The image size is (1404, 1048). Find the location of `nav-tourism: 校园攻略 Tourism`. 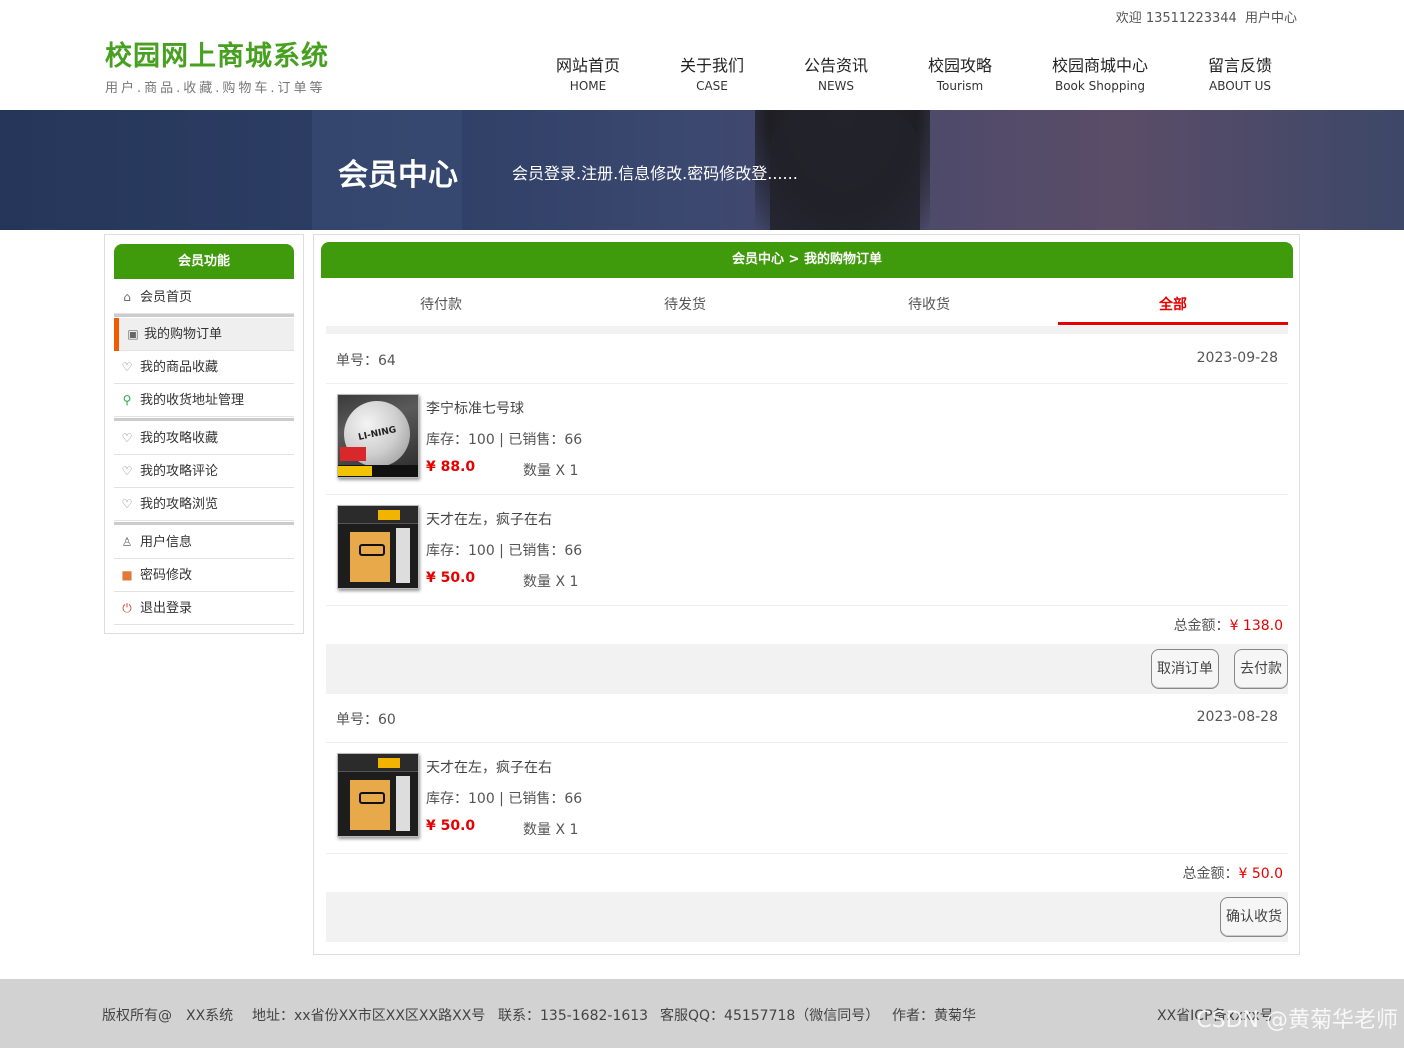

nav-tourism: 校园攻略 Tourism is located at coordinates (960, 72).